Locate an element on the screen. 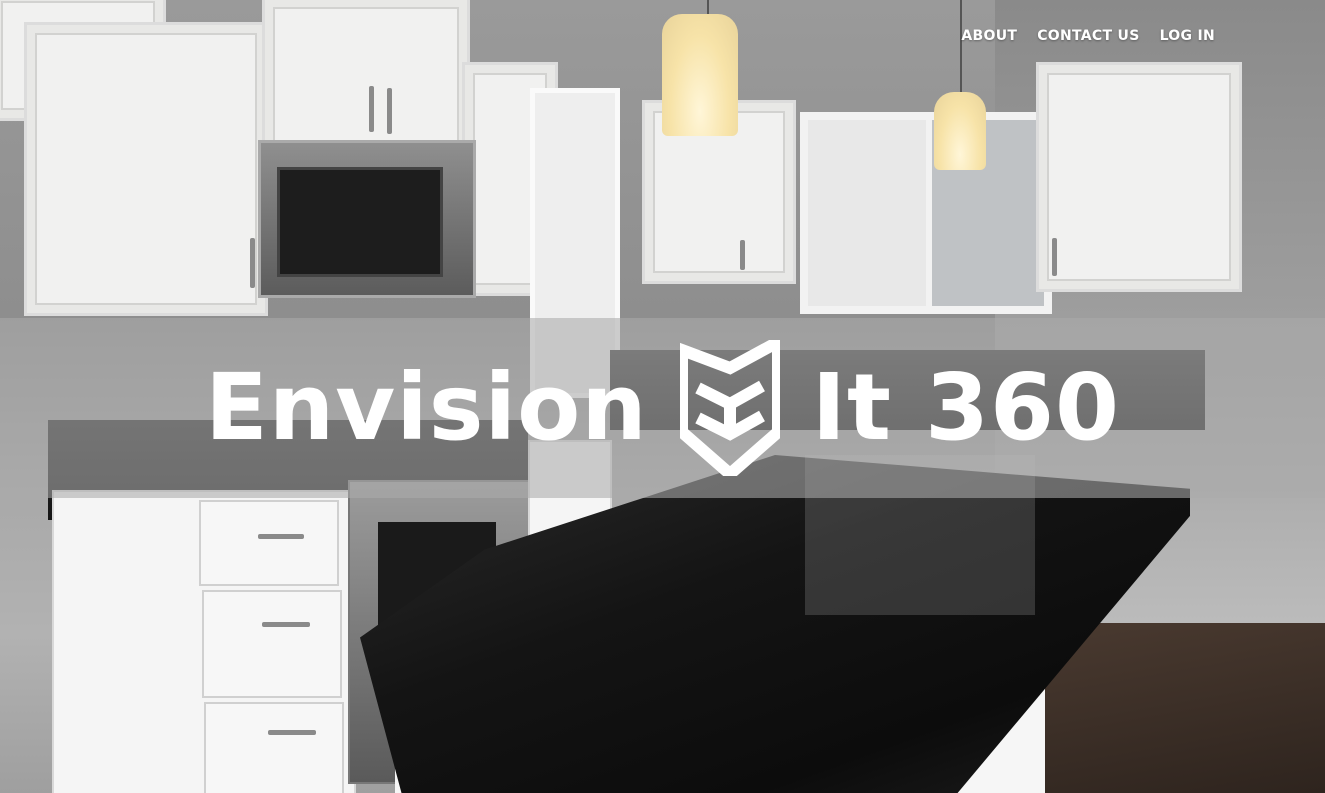 The image size is (1325, 793). nav-log-in-link: LOG IN is located at coordinates (1187, 36).